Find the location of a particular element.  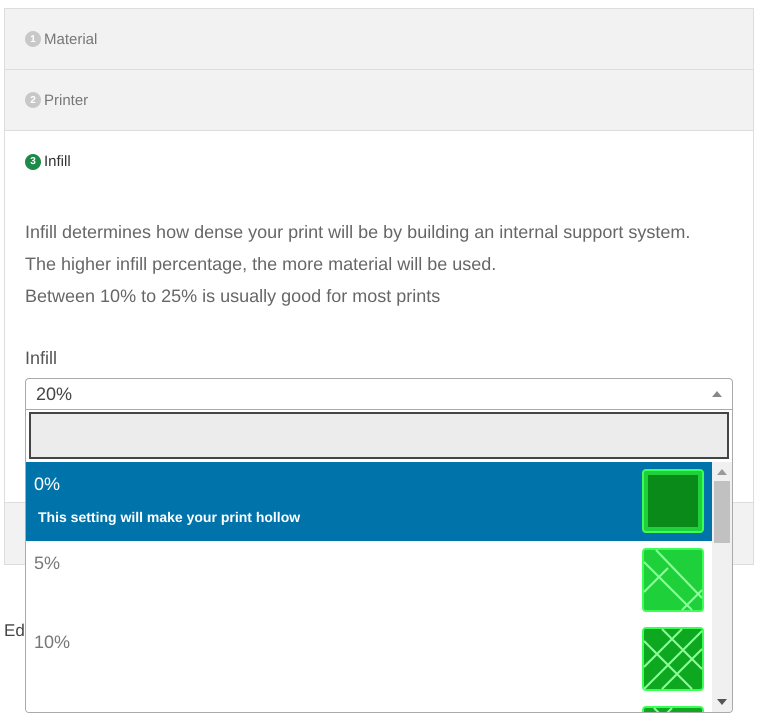

step-title: Infill is located at coordinates (57, 161).